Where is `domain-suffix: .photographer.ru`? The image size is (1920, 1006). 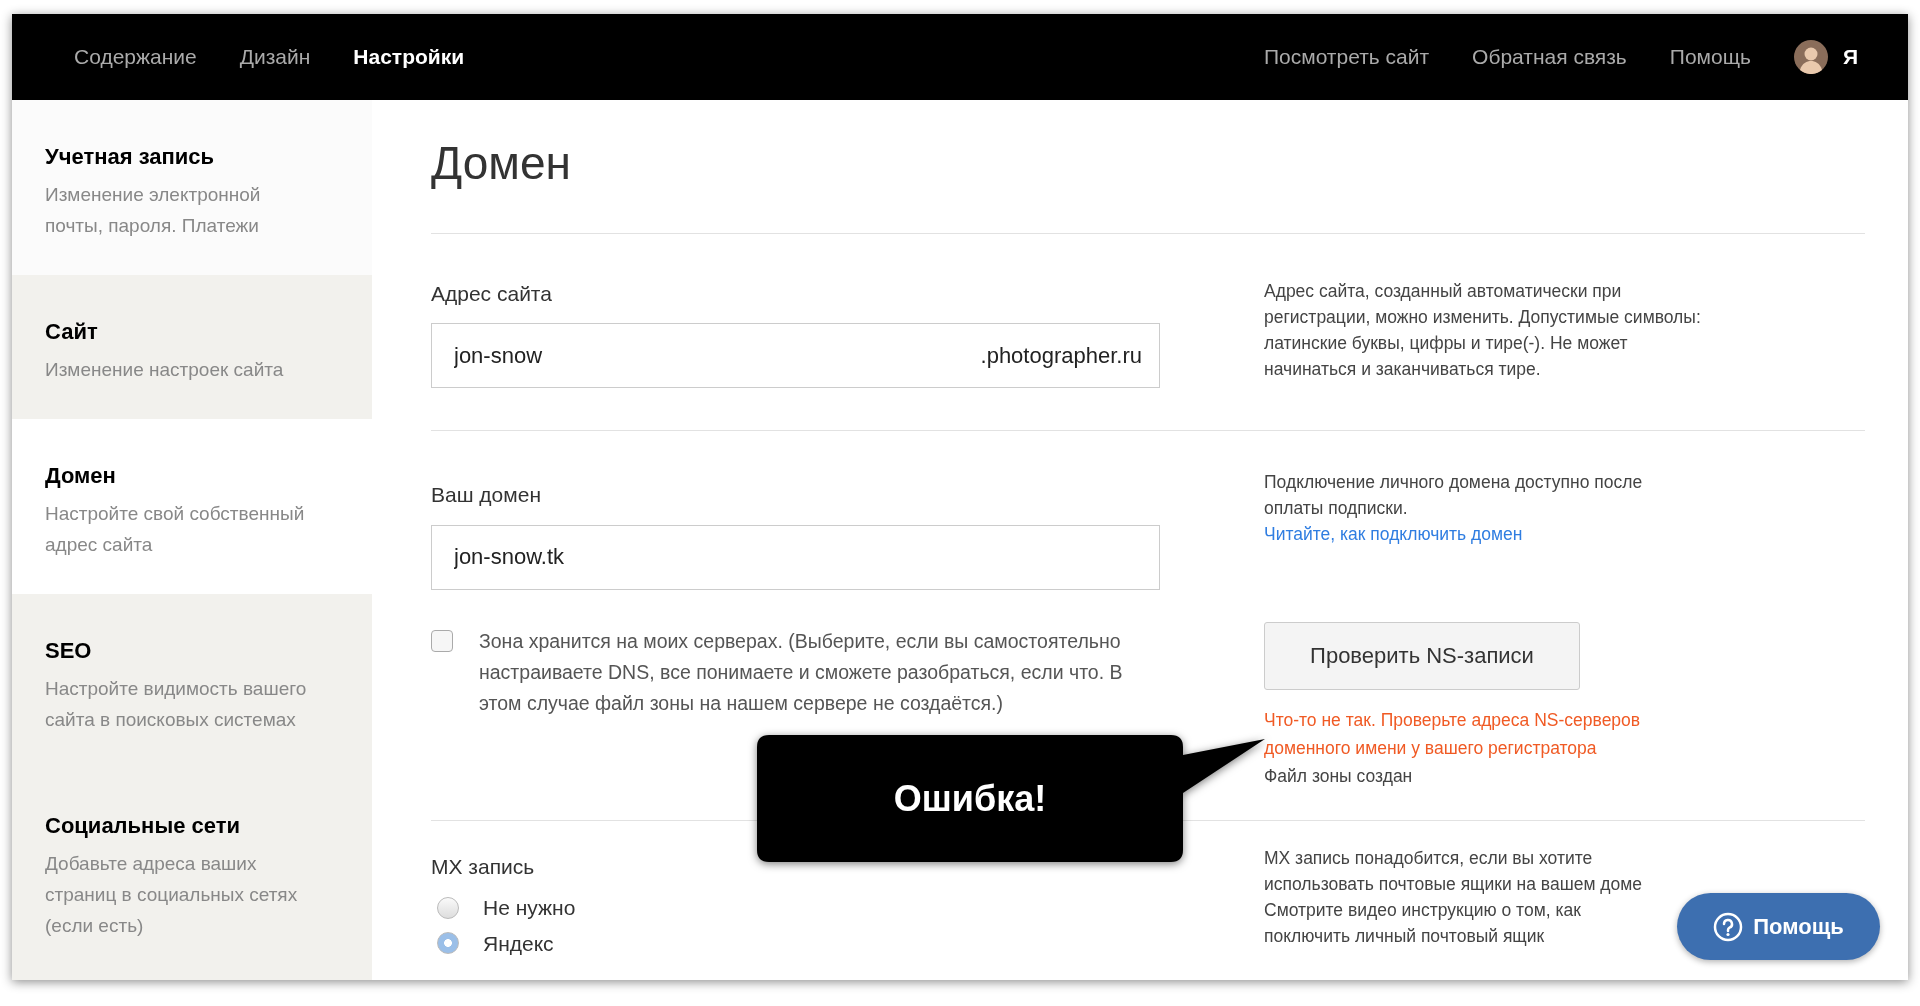 domain-suffix: .photographer.ru is located at coordinates (1061, 356).